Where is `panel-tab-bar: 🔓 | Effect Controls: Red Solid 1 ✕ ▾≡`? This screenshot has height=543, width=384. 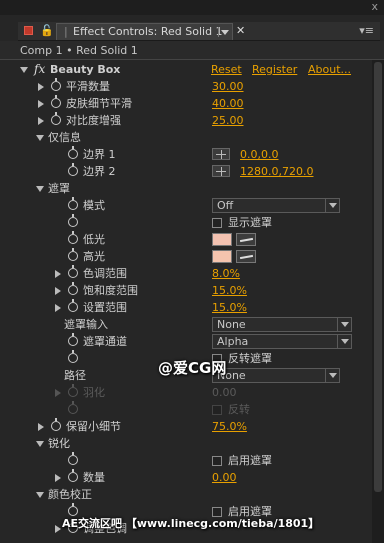 panel-tab-bar: 🔓 | Effect Controls: Red Solid 1 ✕ ▾≡ is located at coordinates (199, 31).